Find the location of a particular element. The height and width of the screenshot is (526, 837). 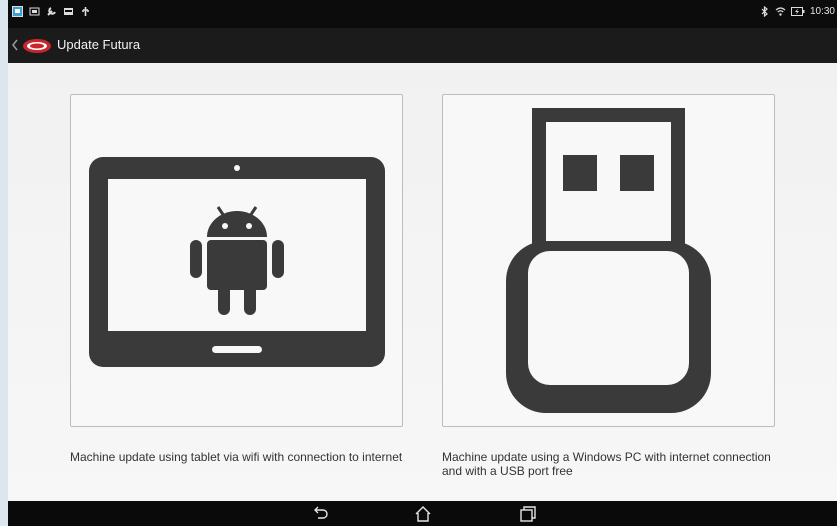

battery-charging-icon is located at coordinates (797, 11).